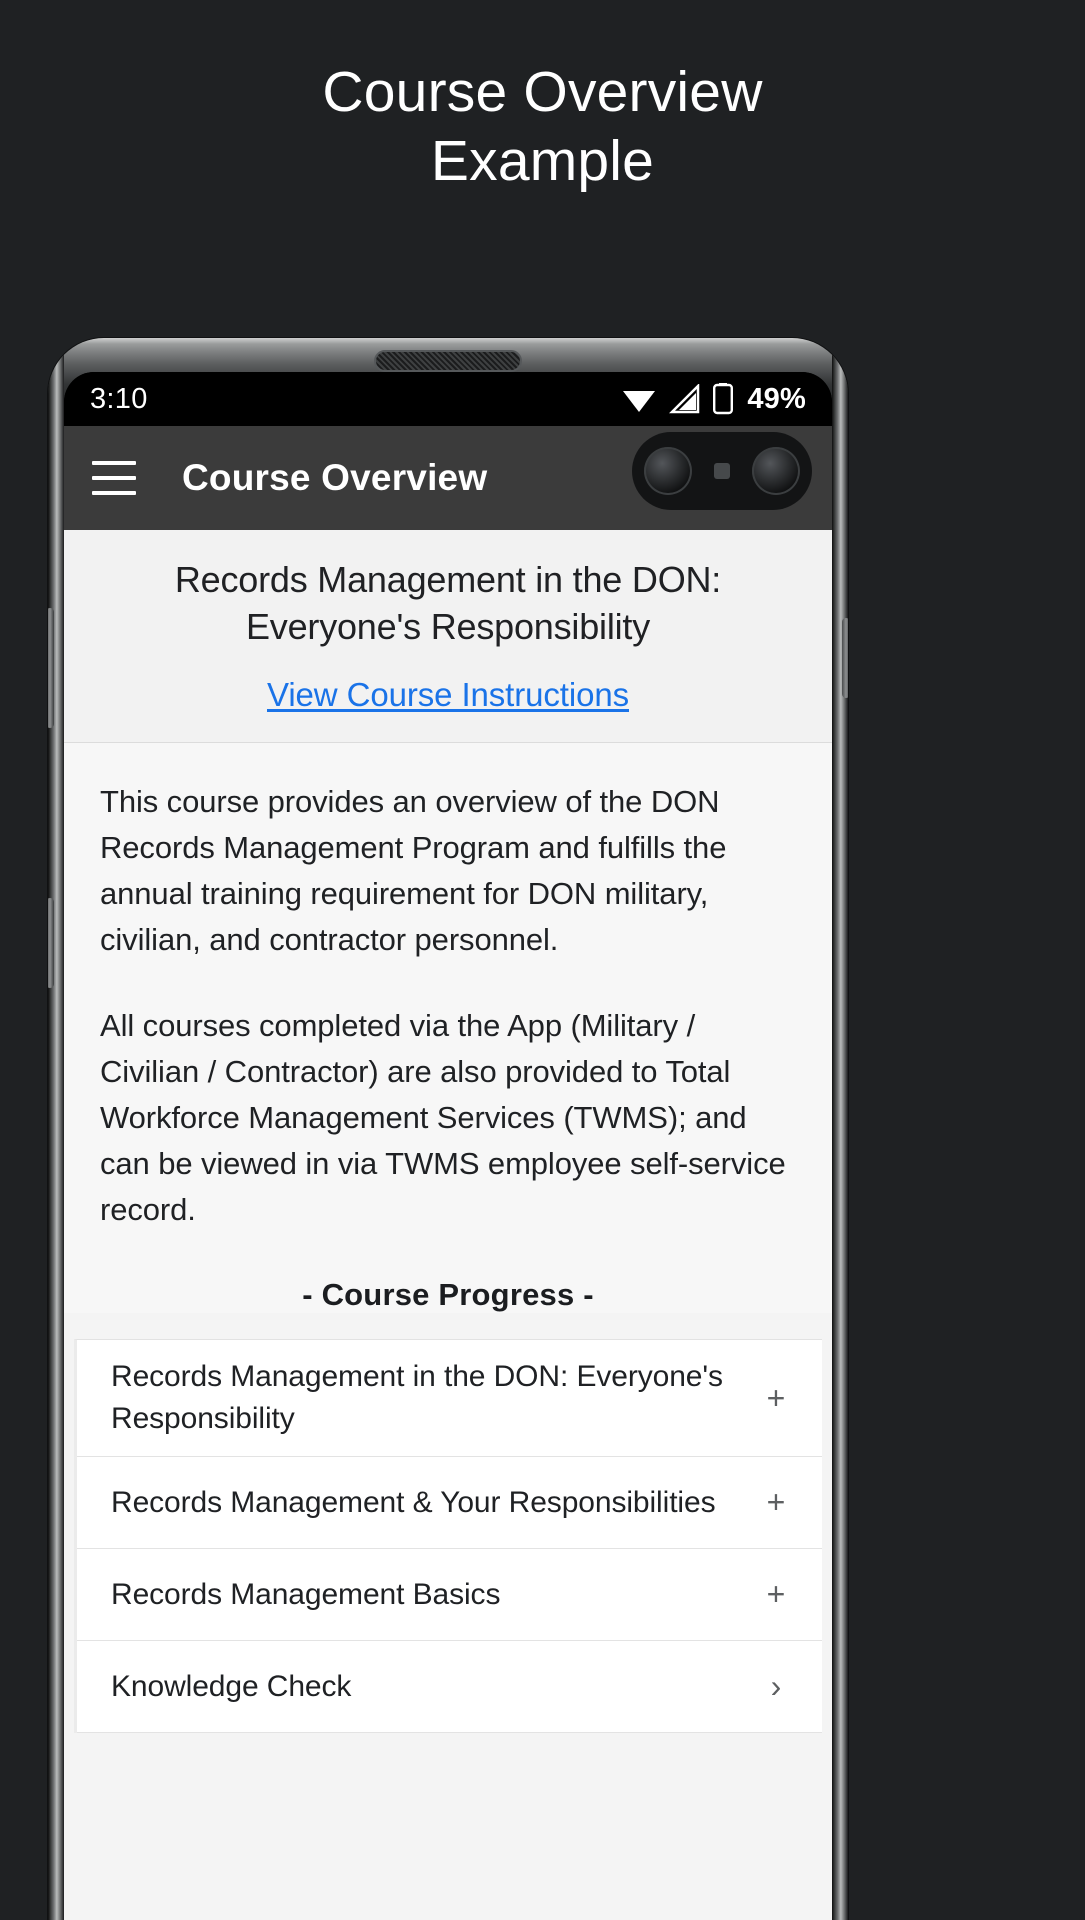  I want to click on status-bar-indicators: 49%, so click(713, 399).